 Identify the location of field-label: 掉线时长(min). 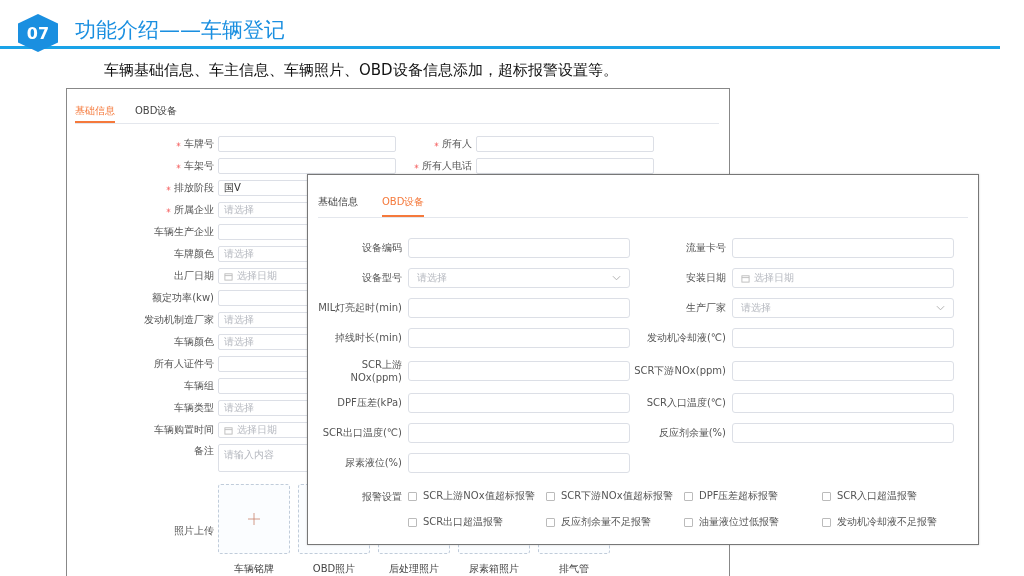
(368, 338).